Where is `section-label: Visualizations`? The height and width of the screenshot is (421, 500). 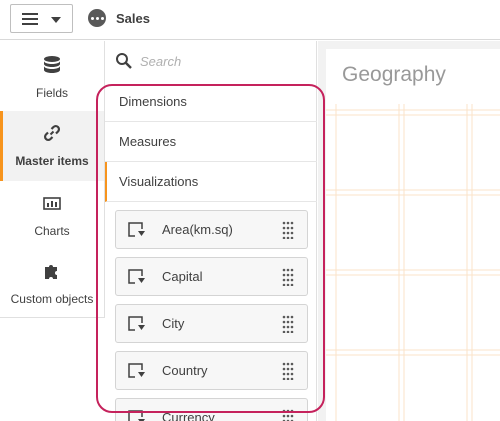
section-label: Visualizations is located at coordinates (159, 181).